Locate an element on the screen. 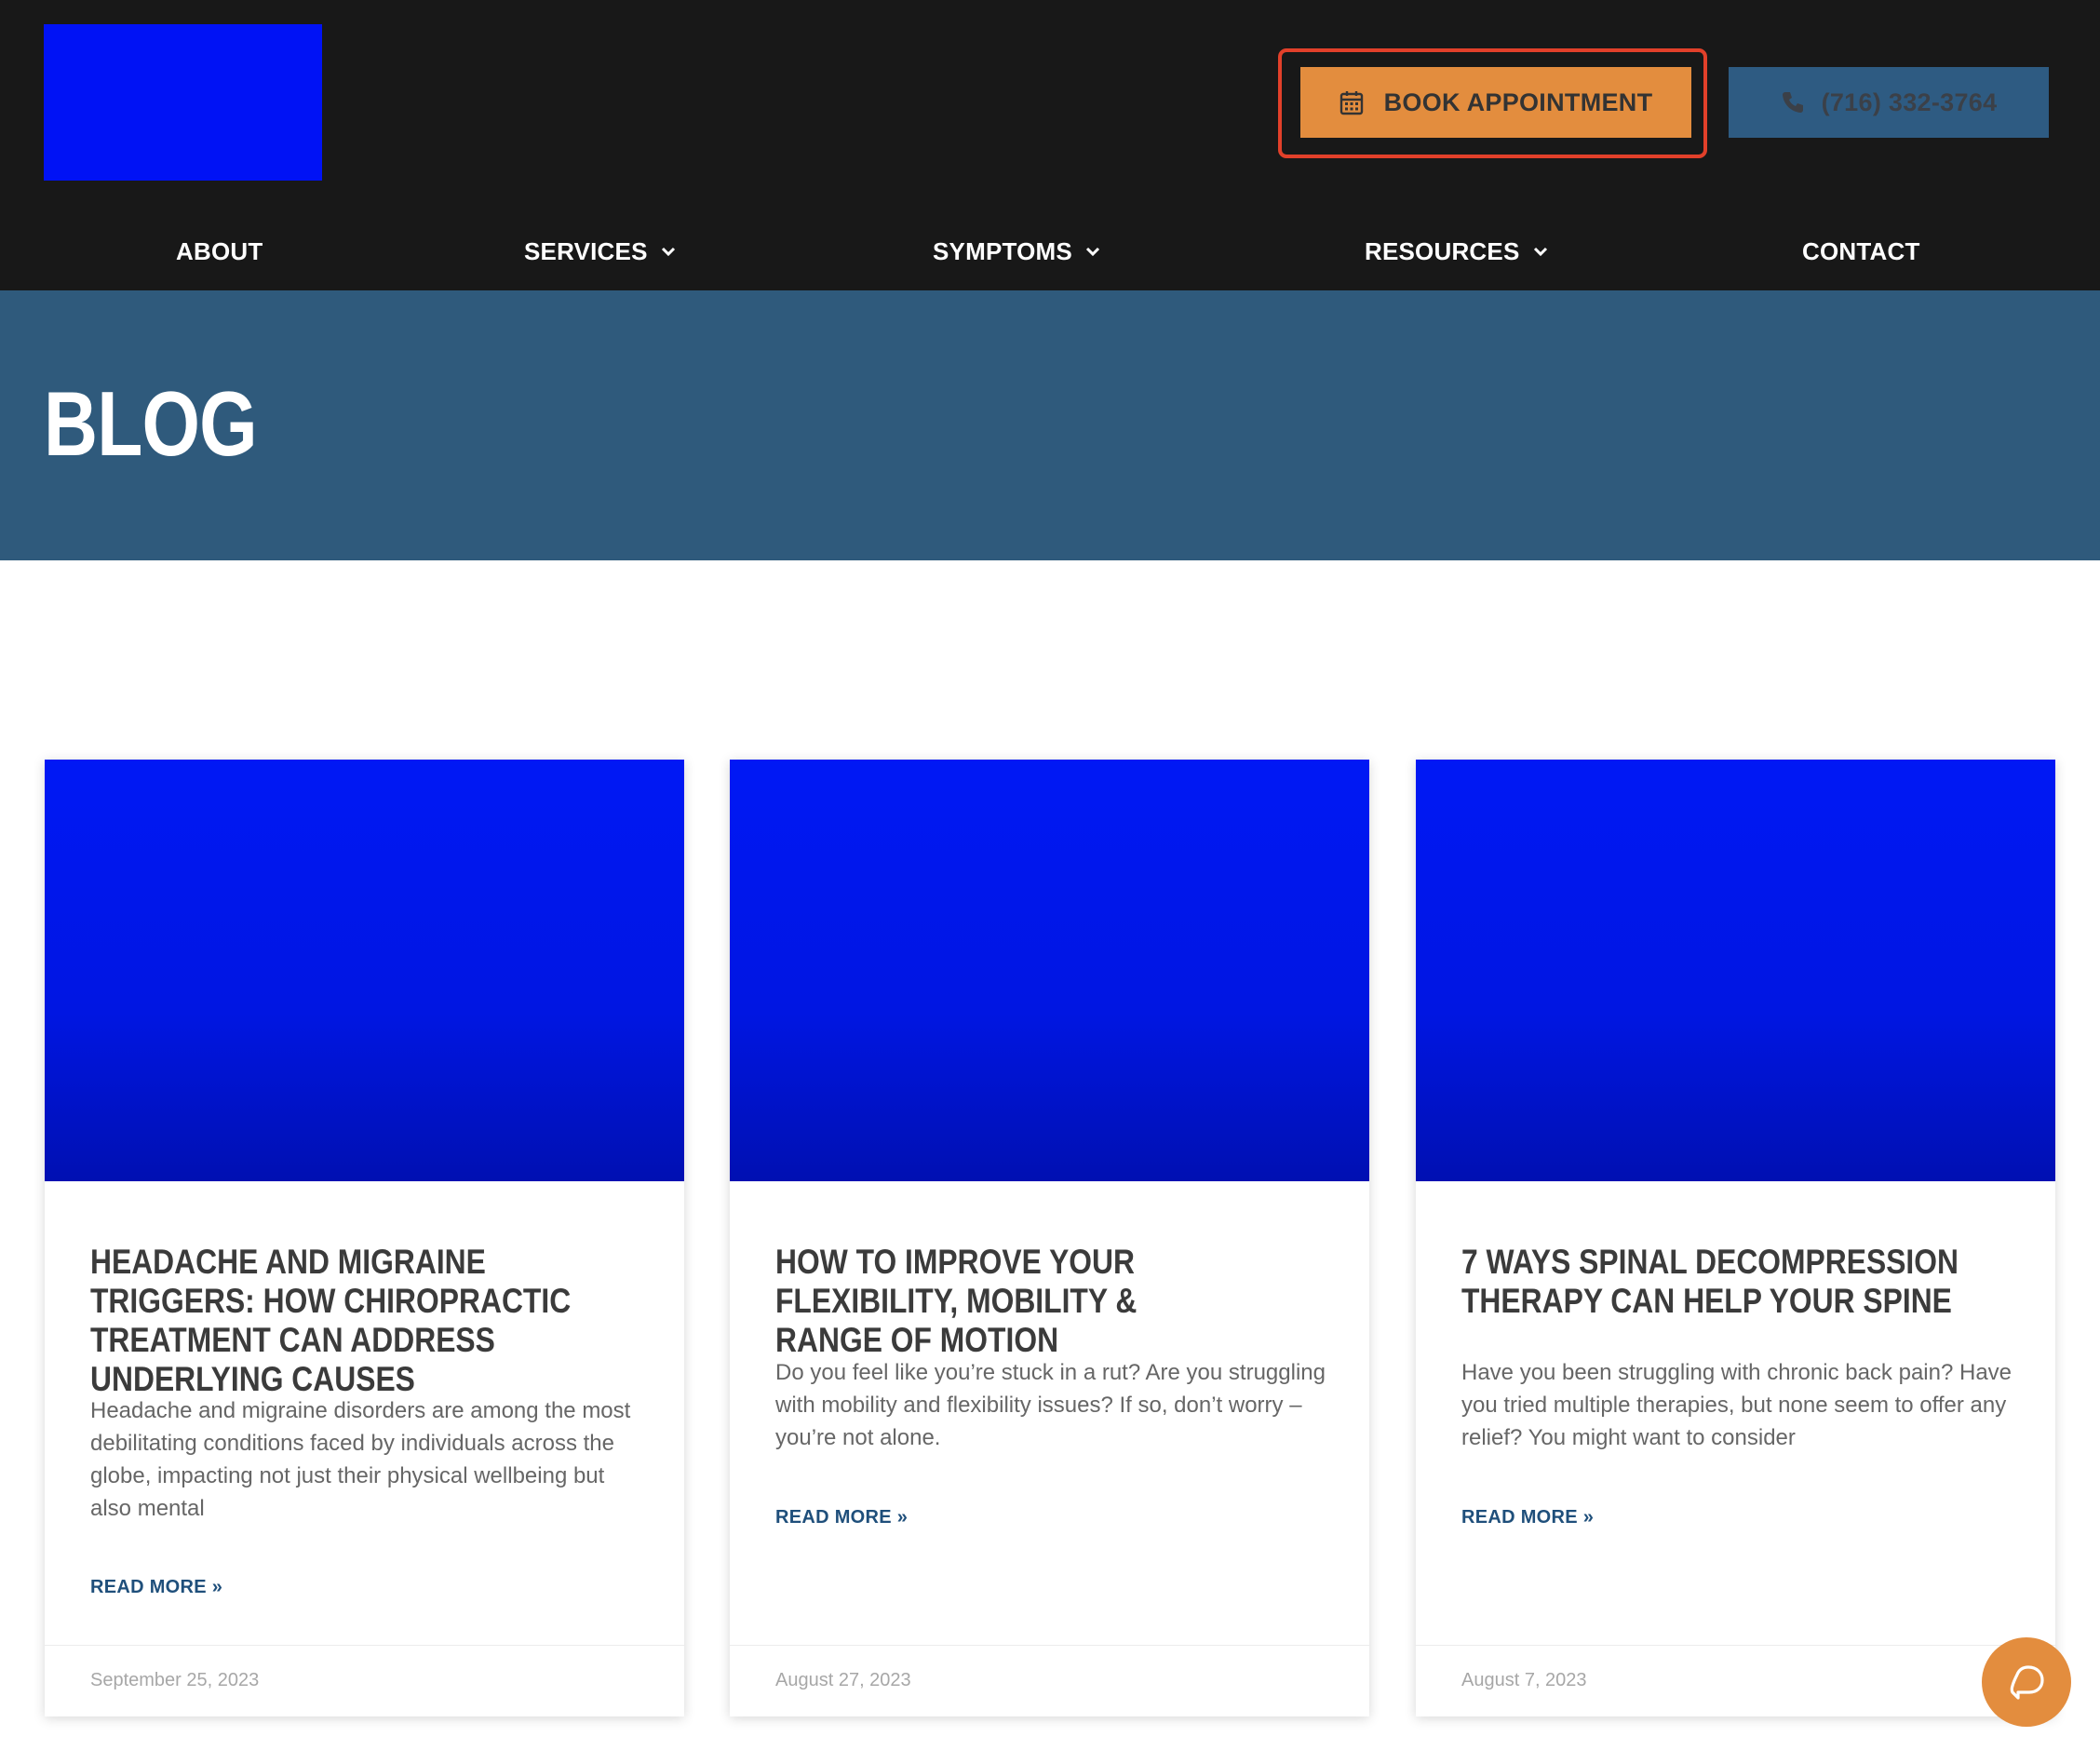  book-appointment-button: BOOK APPOINTMENT is located at coordinates (1495, 102).